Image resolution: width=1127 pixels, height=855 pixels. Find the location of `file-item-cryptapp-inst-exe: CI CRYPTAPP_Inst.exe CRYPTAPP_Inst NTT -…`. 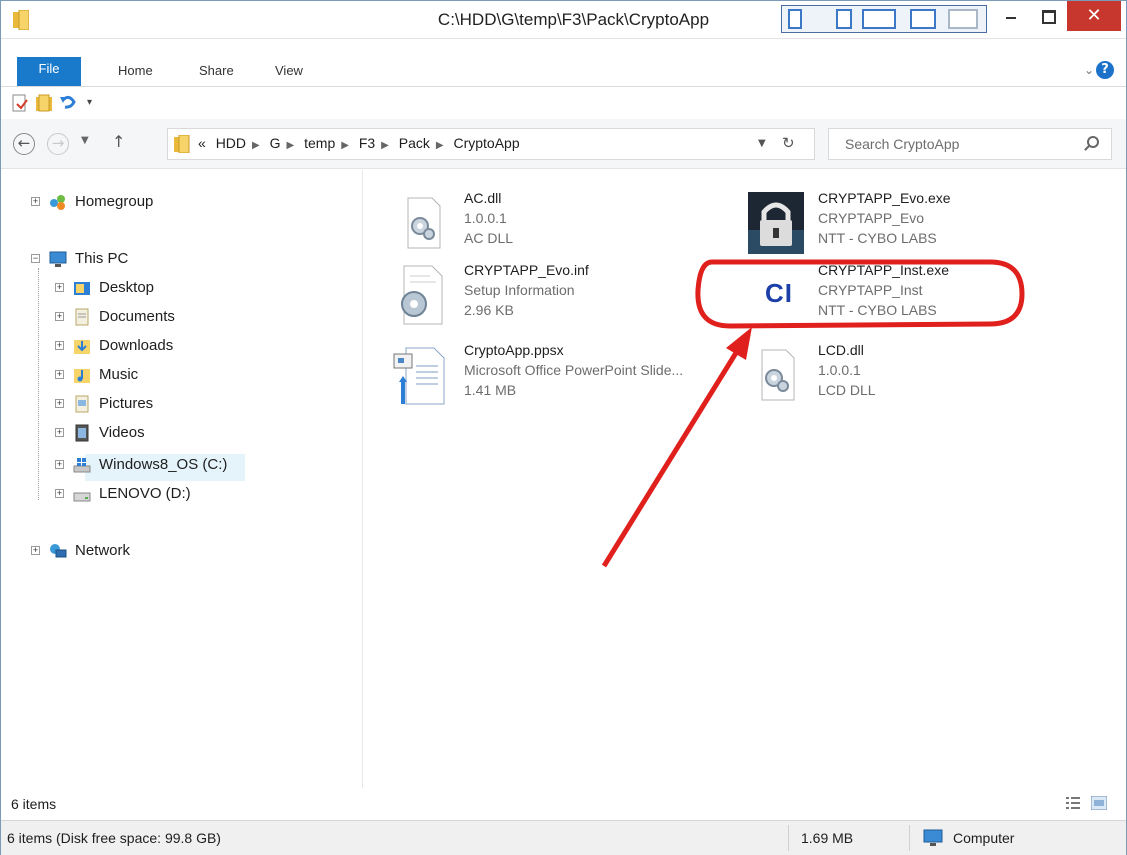

file-item-cryptapp-inst-exe: CI CRYPTAPP_Inst.exe CRYPTAPP_Inst NTT -… is located at coordinates (915, 295).